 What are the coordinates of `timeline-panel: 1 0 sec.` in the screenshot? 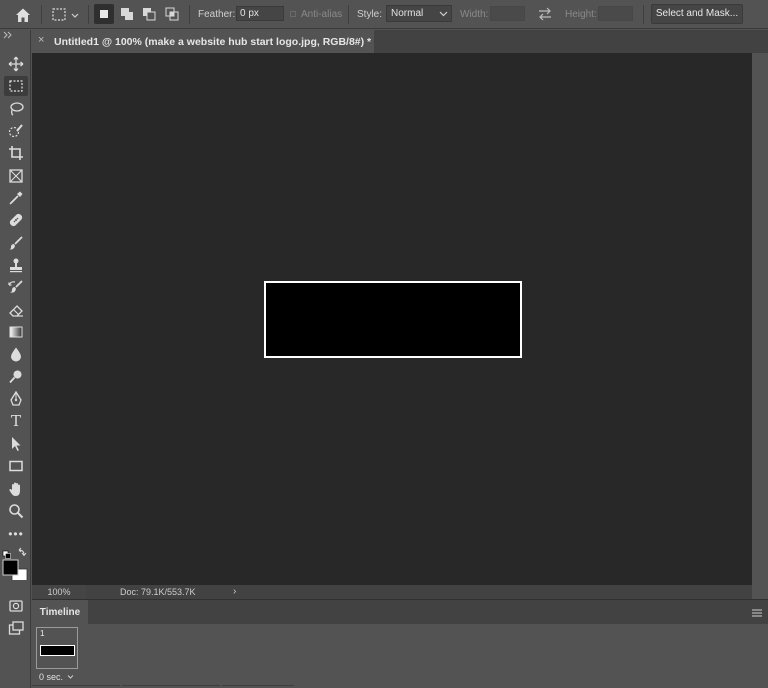 It's located at (400, 656).